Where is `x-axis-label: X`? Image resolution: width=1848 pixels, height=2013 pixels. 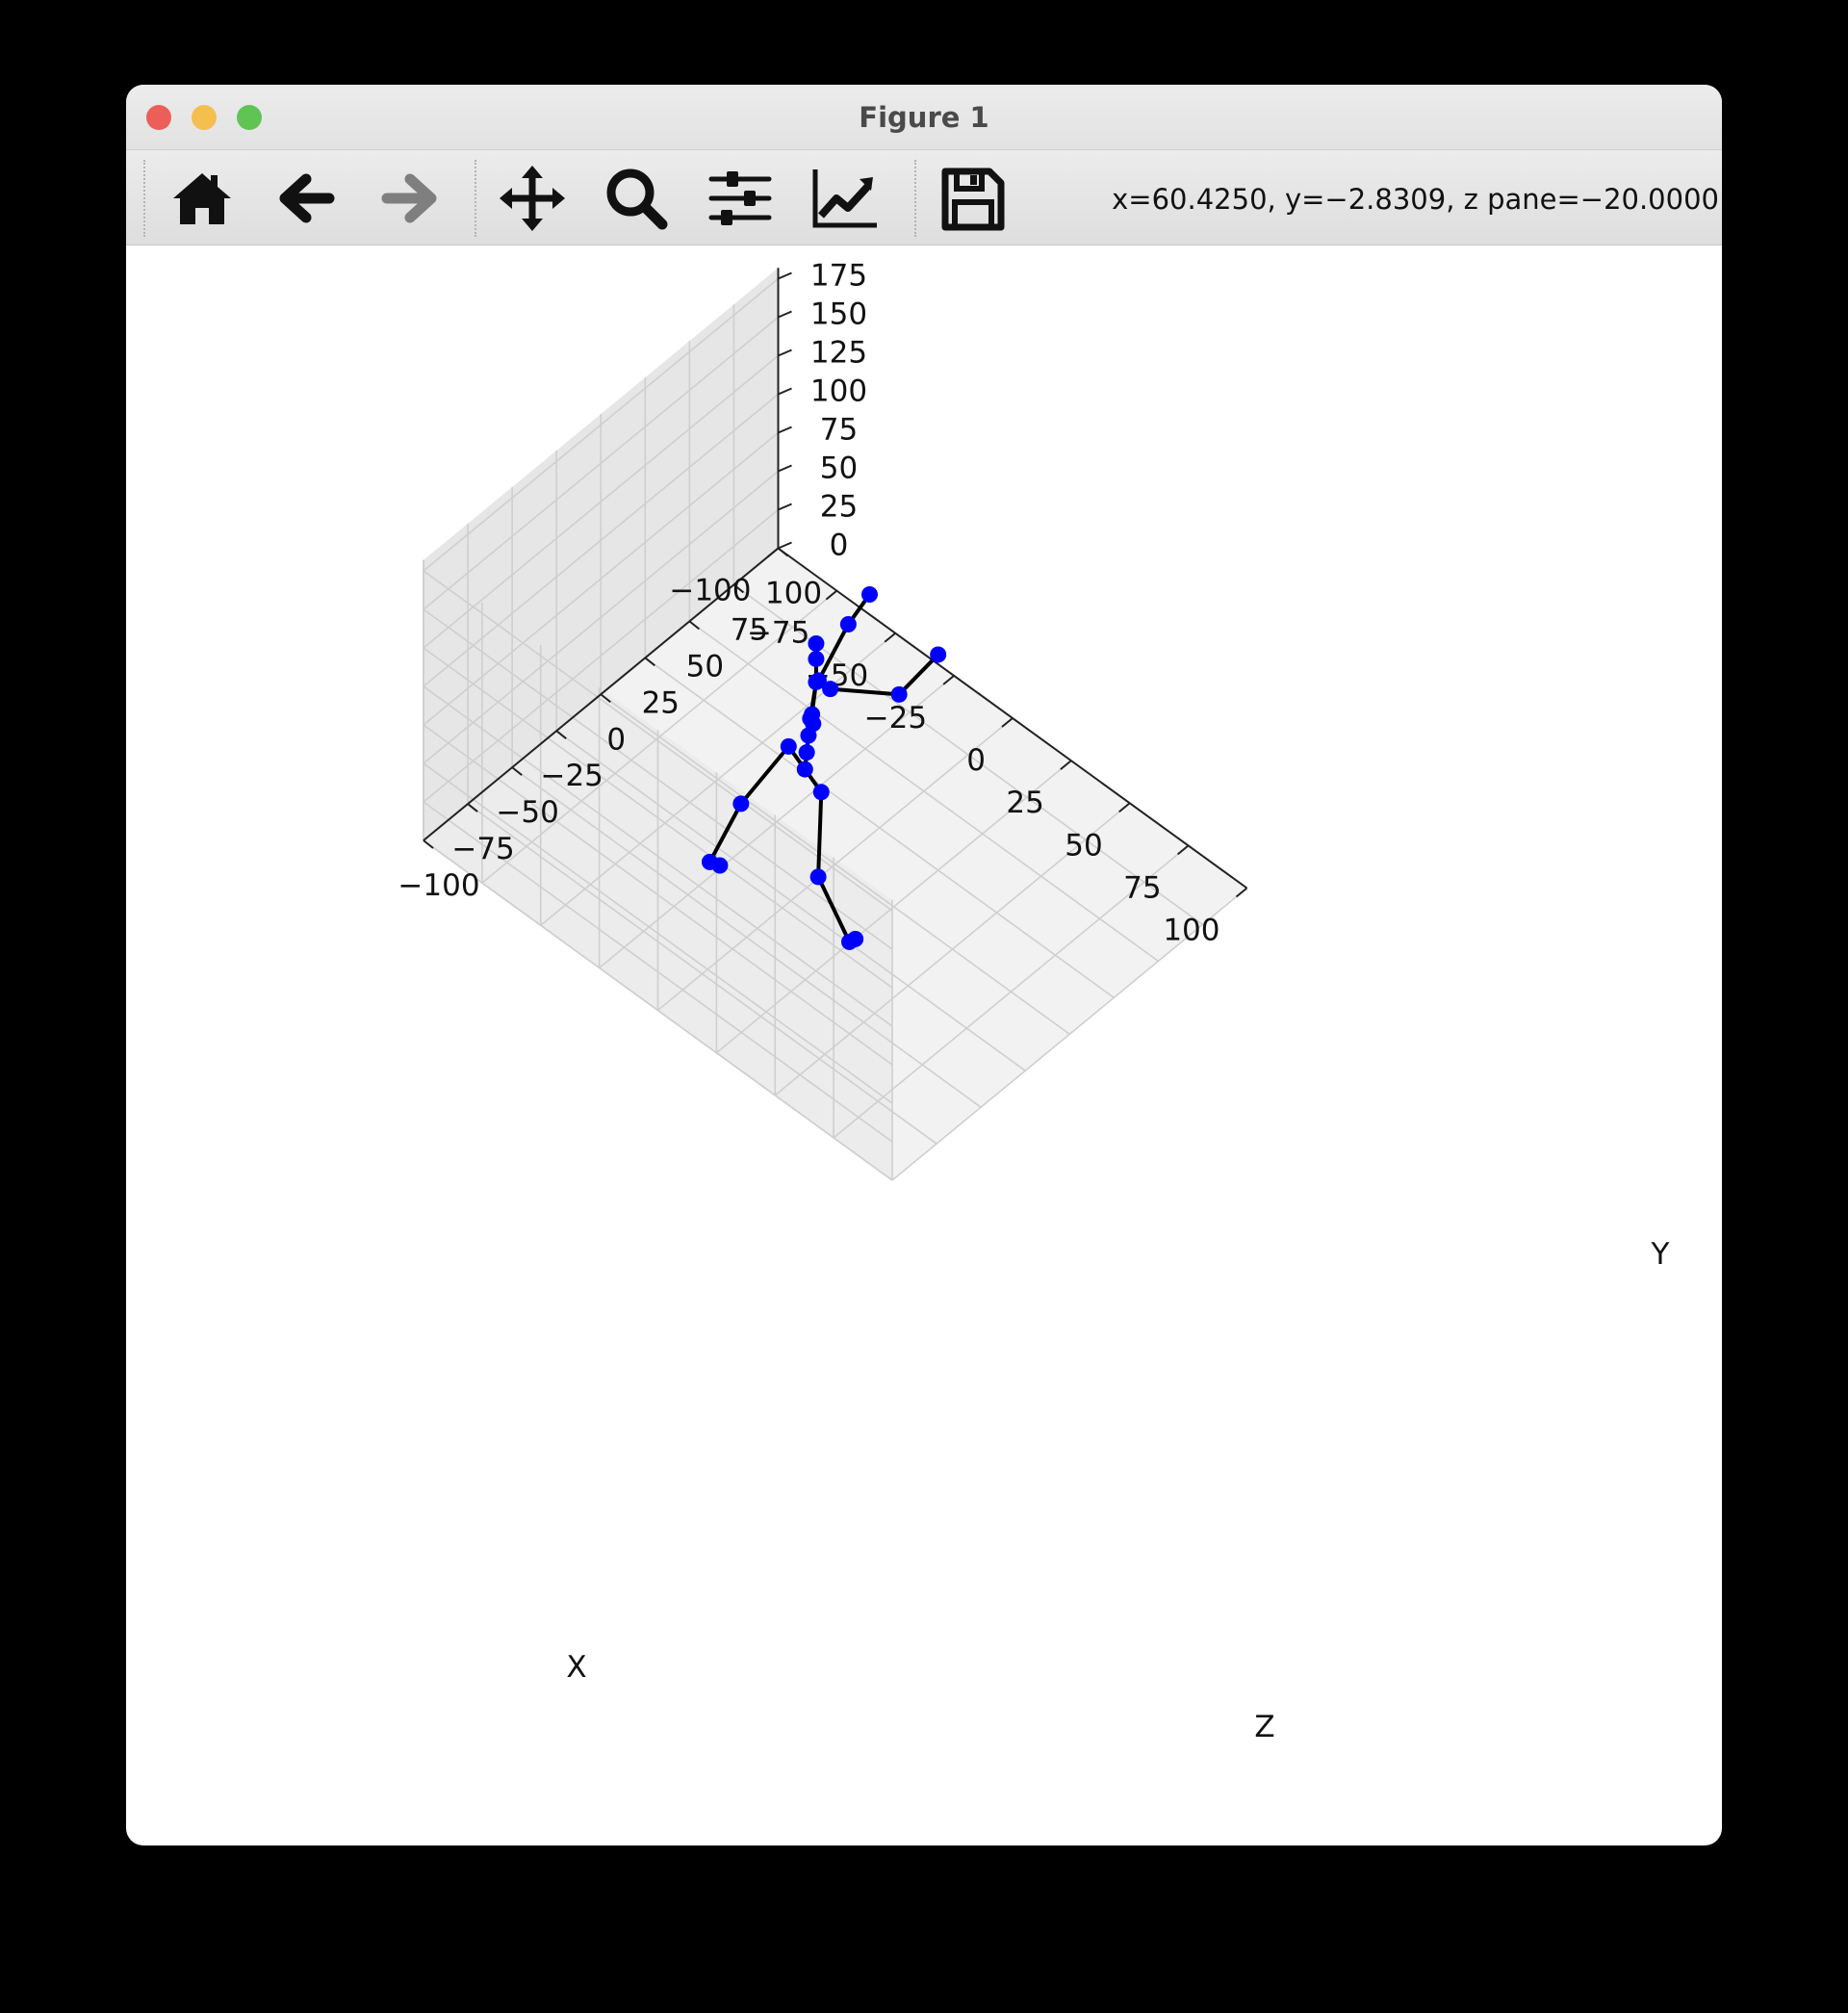
x-axis-label: X is located at coordinates (576, 1667).